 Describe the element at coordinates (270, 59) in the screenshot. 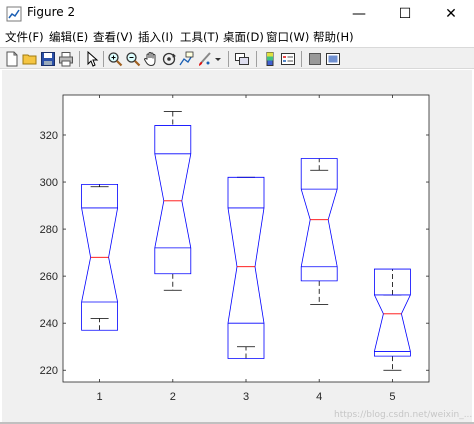

I see `colorbar-icon` at that location.